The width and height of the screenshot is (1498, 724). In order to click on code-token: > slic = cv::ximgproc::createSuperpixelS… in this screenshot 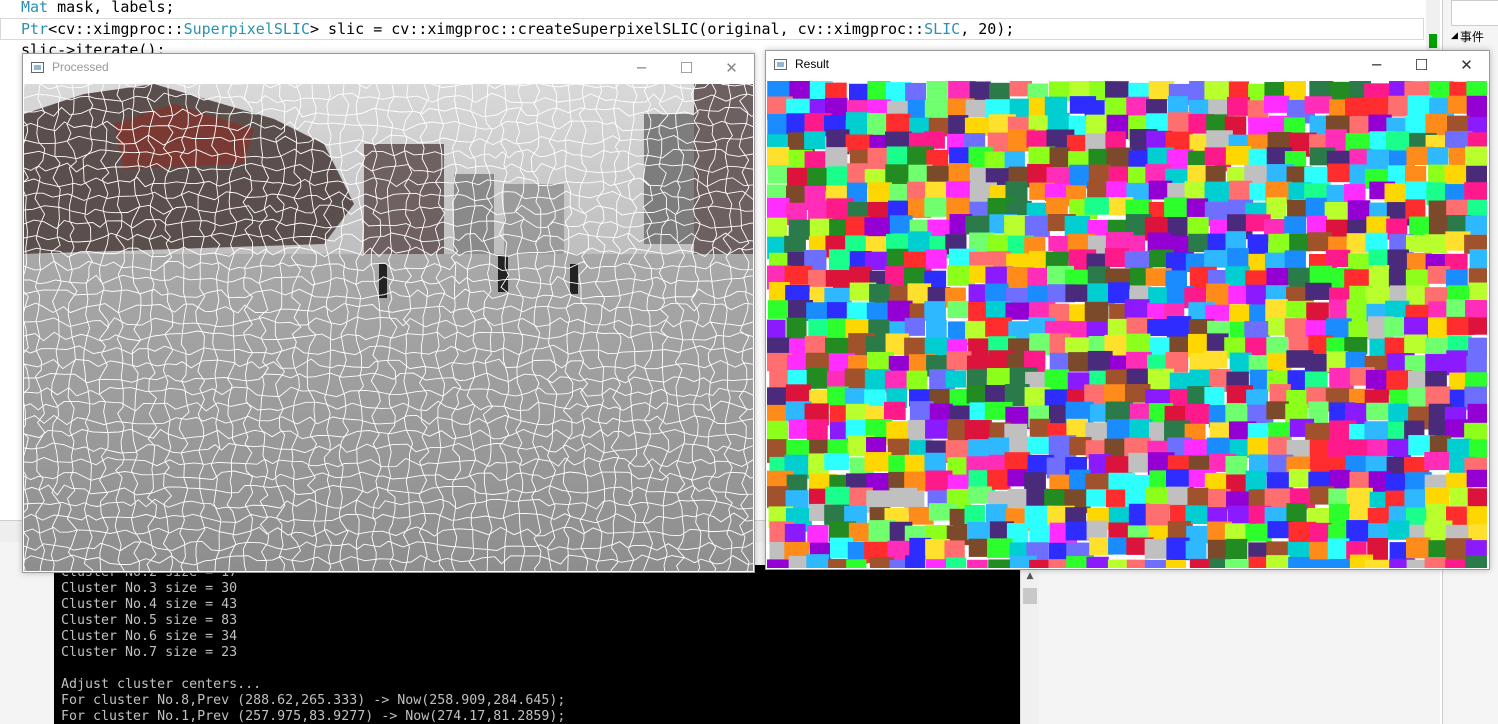, I will do `click(617, 29)`.